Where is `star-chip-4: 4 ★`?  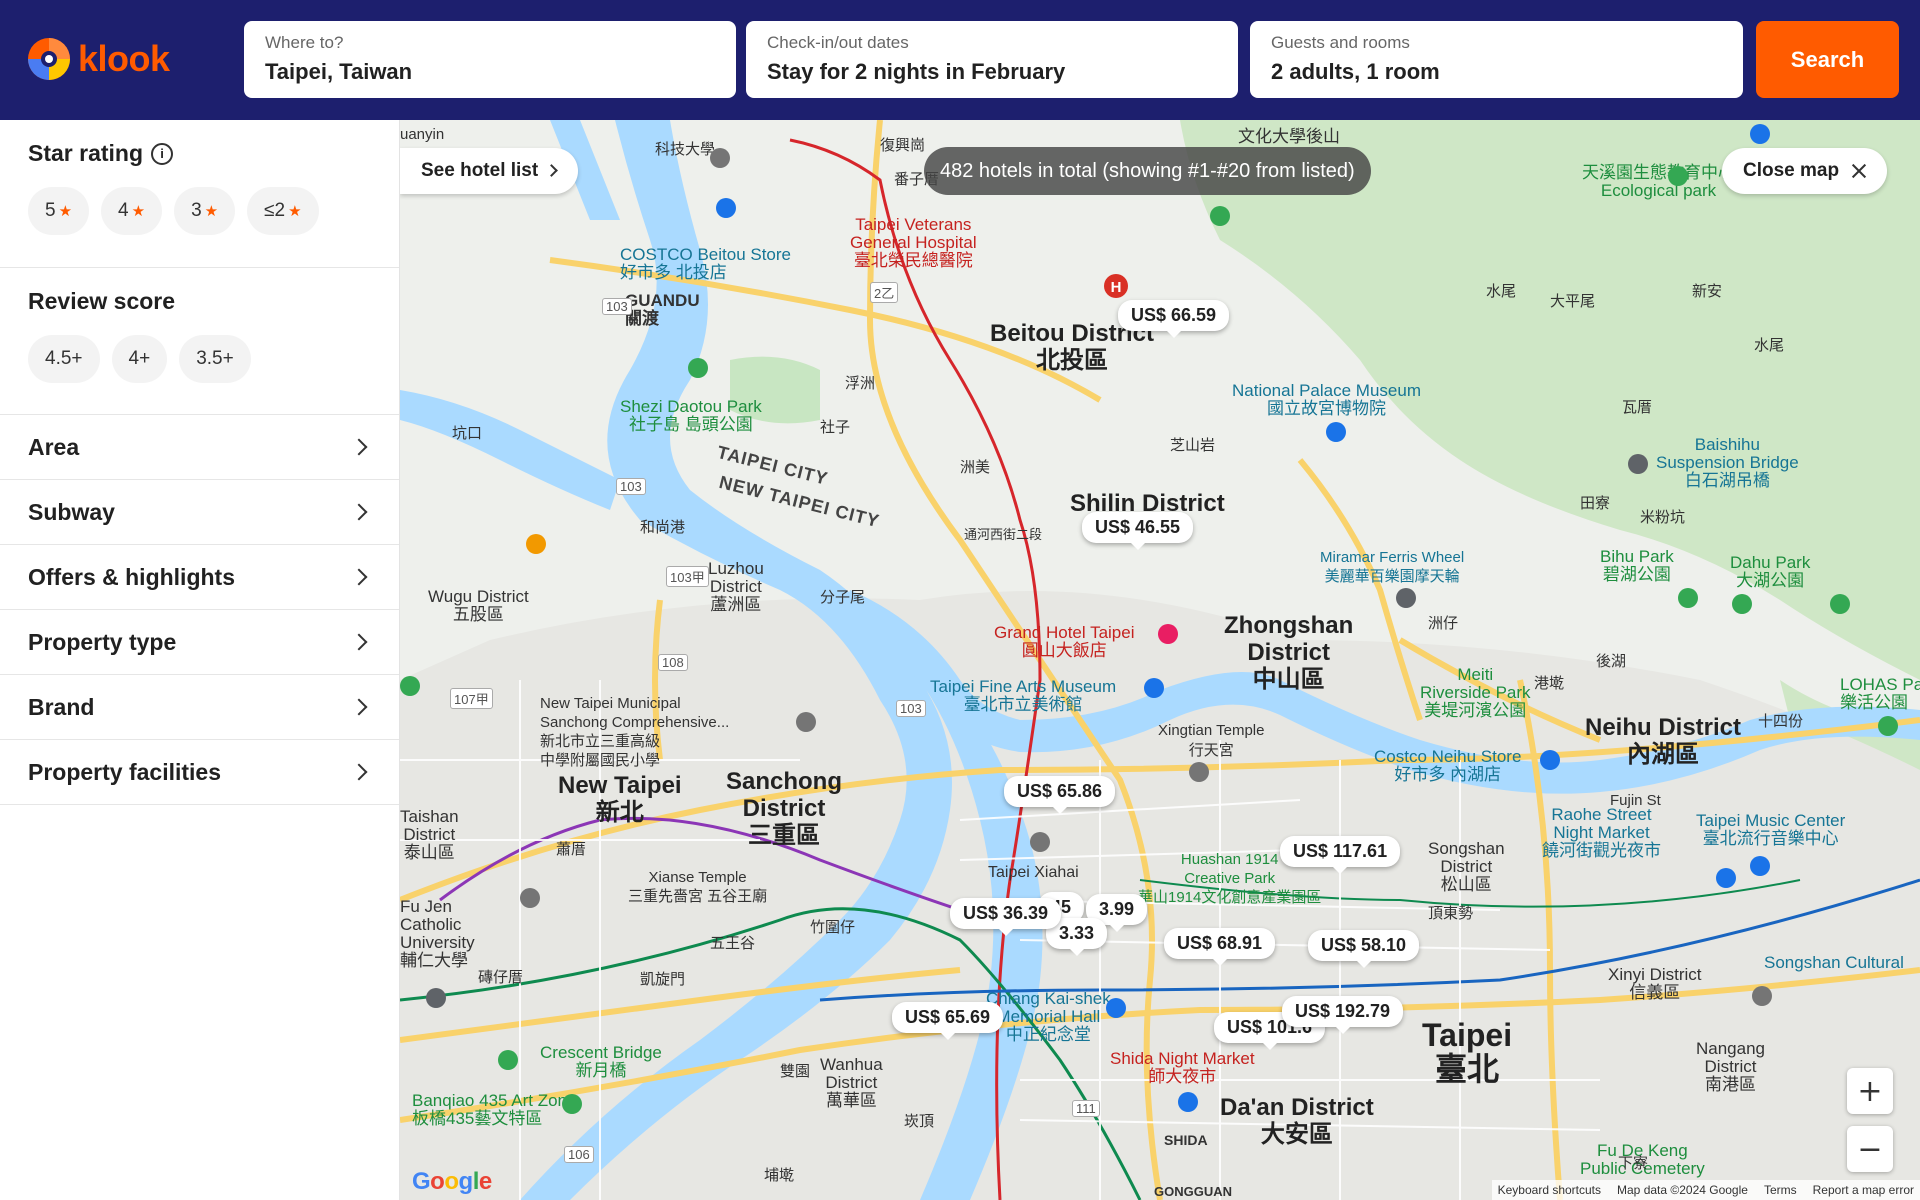
star-chip-4: 4 ★ is located at coordinates (132, 211).